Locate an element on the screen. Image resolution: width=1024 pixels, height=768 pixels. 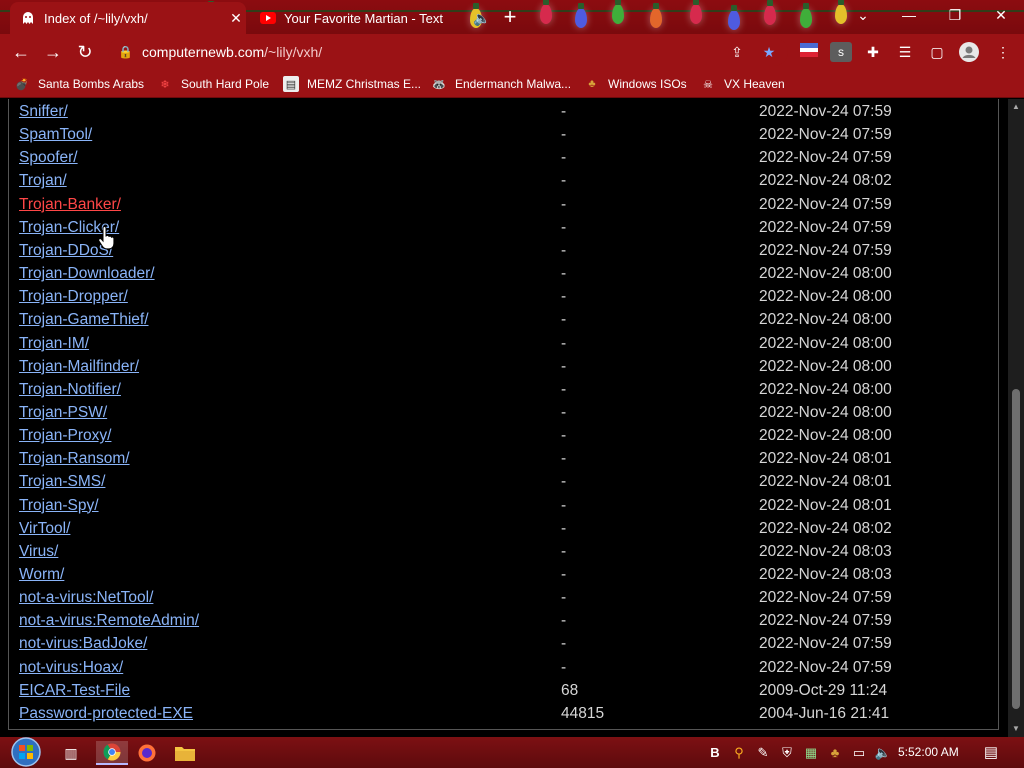
tab-search-icon: ⌄ is located at coordinates (863, 15).